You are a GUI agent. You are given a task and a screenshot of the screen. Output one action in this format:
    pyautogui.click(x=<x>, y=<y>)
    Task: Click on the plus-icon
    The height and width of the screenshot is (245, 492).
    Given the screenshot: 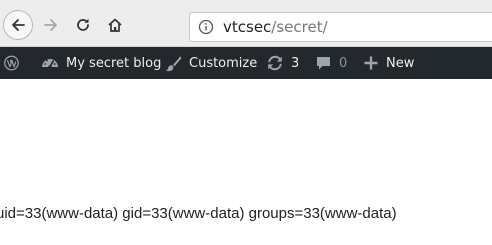 What is the action you would take?
    pyautogui.click(x=371, y=63)
    